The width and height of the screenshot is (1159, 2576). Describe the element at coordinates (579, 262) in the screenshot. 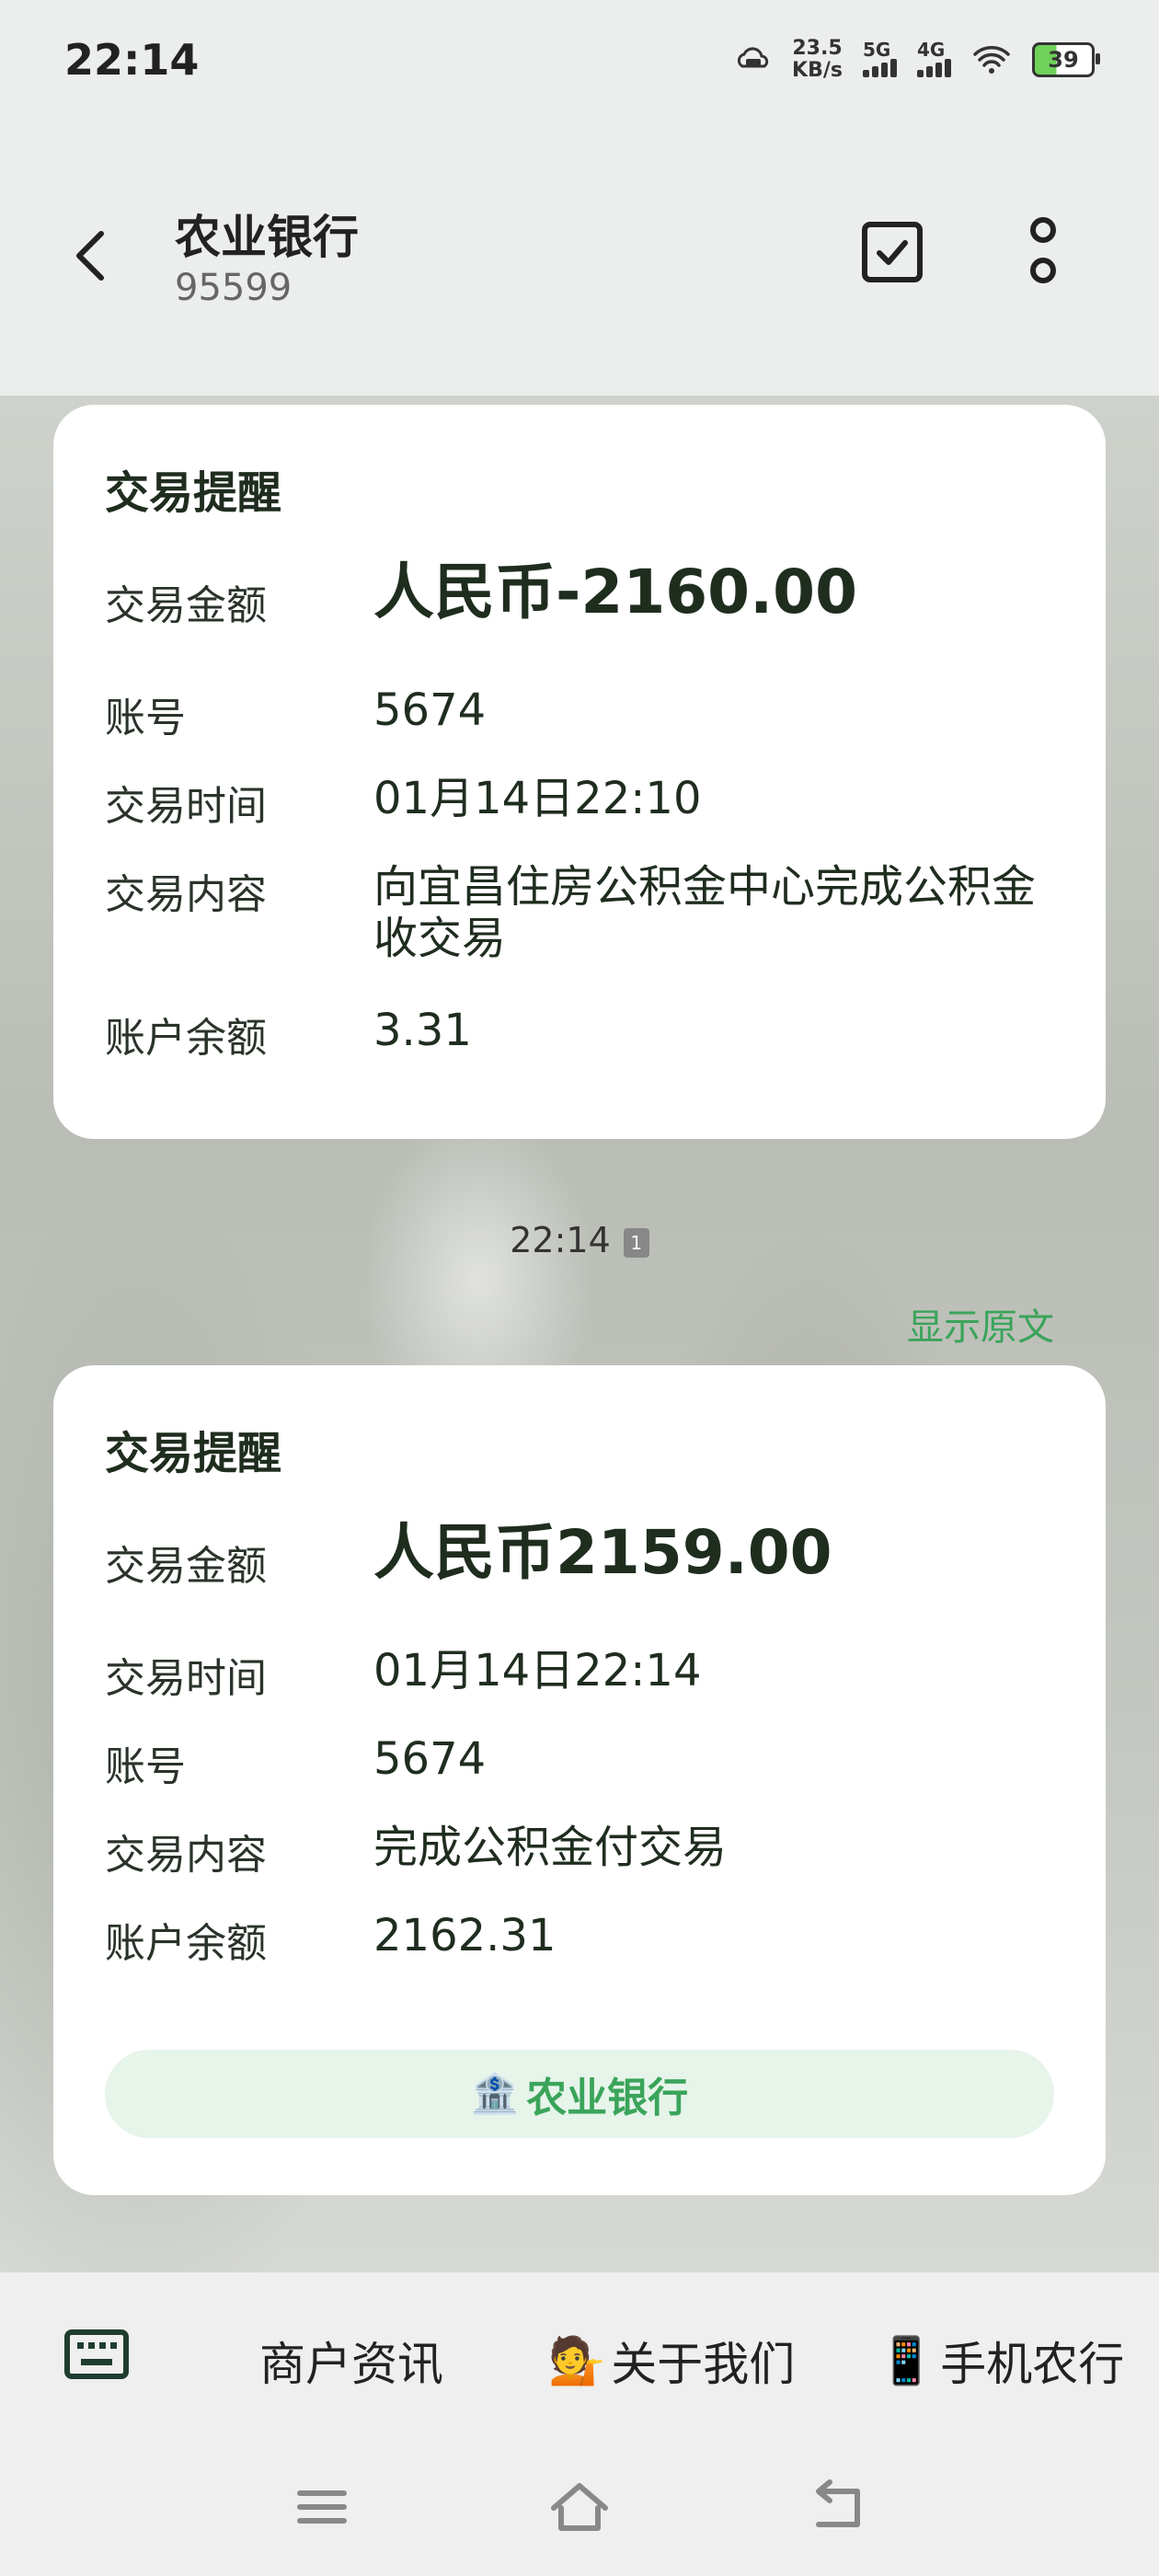

I see `conversation-header: 农业银行 95599` at that location.